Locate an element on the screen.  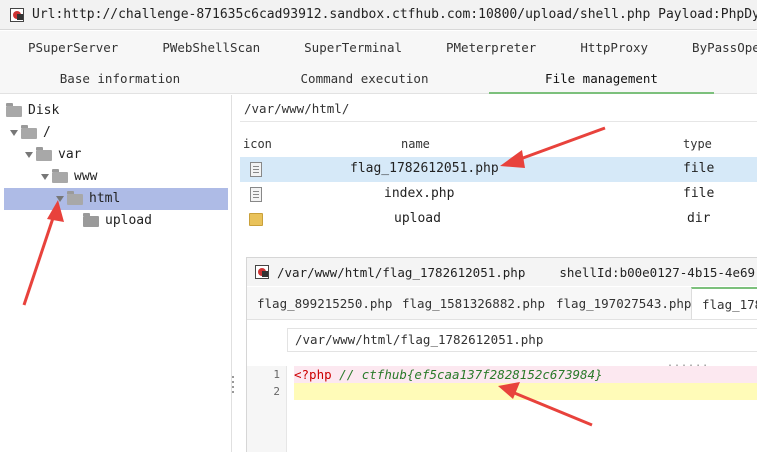
shell-id: shellId:b00e0127-4b15-4e69-a316 is located at coordinates (658, 272).